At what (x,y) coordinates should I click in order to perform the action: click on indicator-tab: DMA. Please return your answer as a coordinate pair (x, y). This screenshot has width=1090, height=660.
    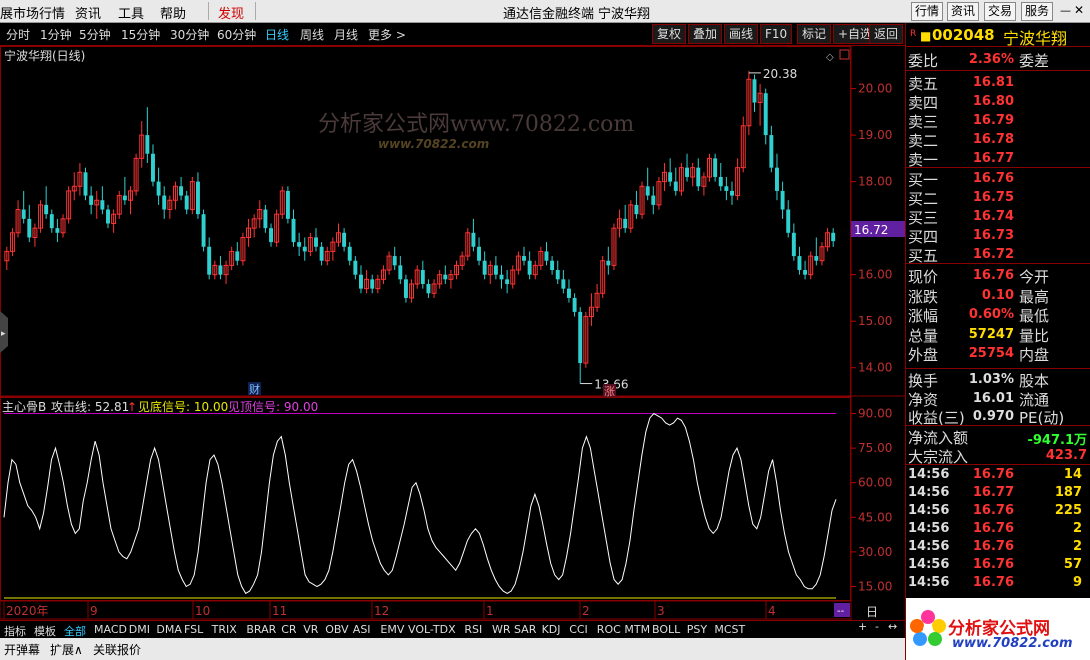
    Looking at the image, I should click on (169, 629).